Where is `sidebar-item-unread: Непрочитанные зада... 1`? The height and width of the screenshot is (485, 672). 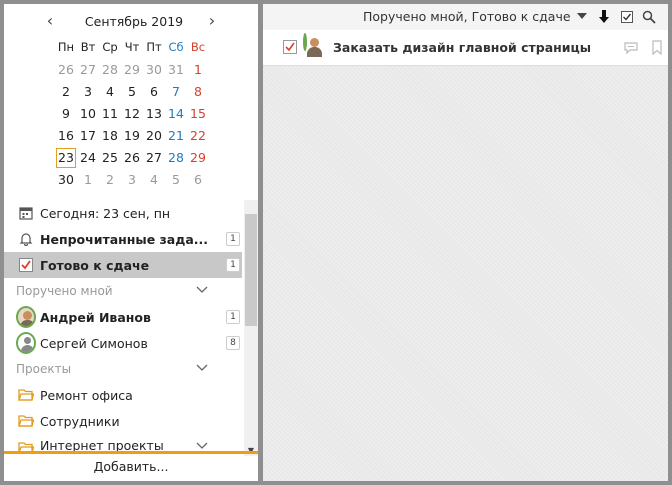
sidebar-item-unread: Непрочитанные зада... 1 is located at coordinates (123, 239).